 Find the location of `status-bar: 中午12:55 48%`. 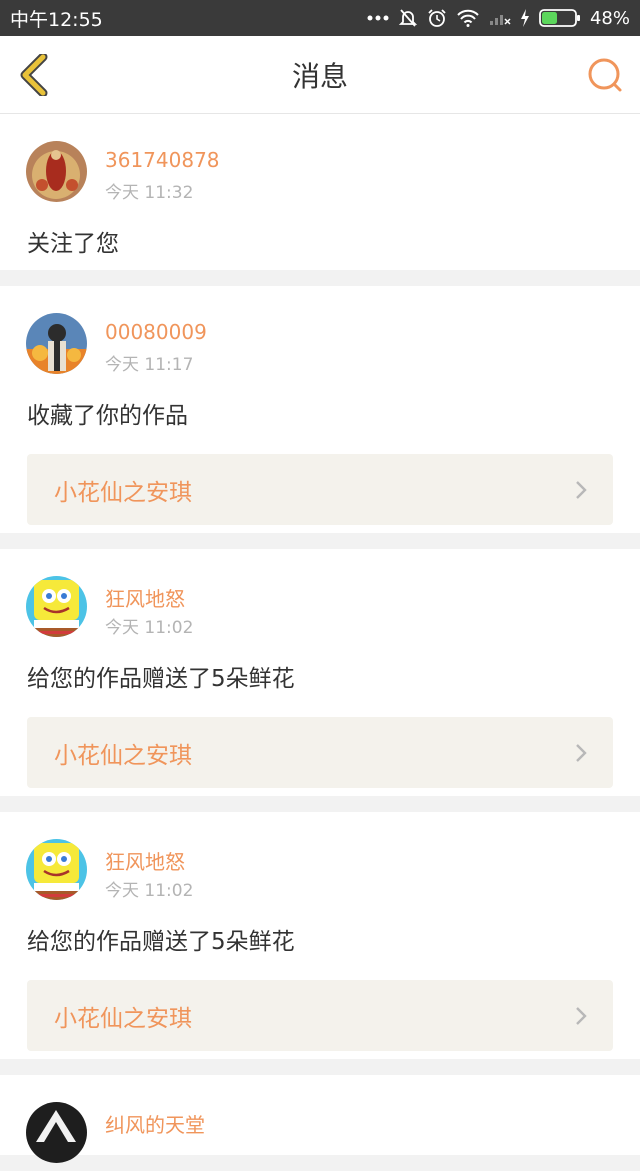

status-bar: 中午12:55 48% is located at coordinates (320, 18).